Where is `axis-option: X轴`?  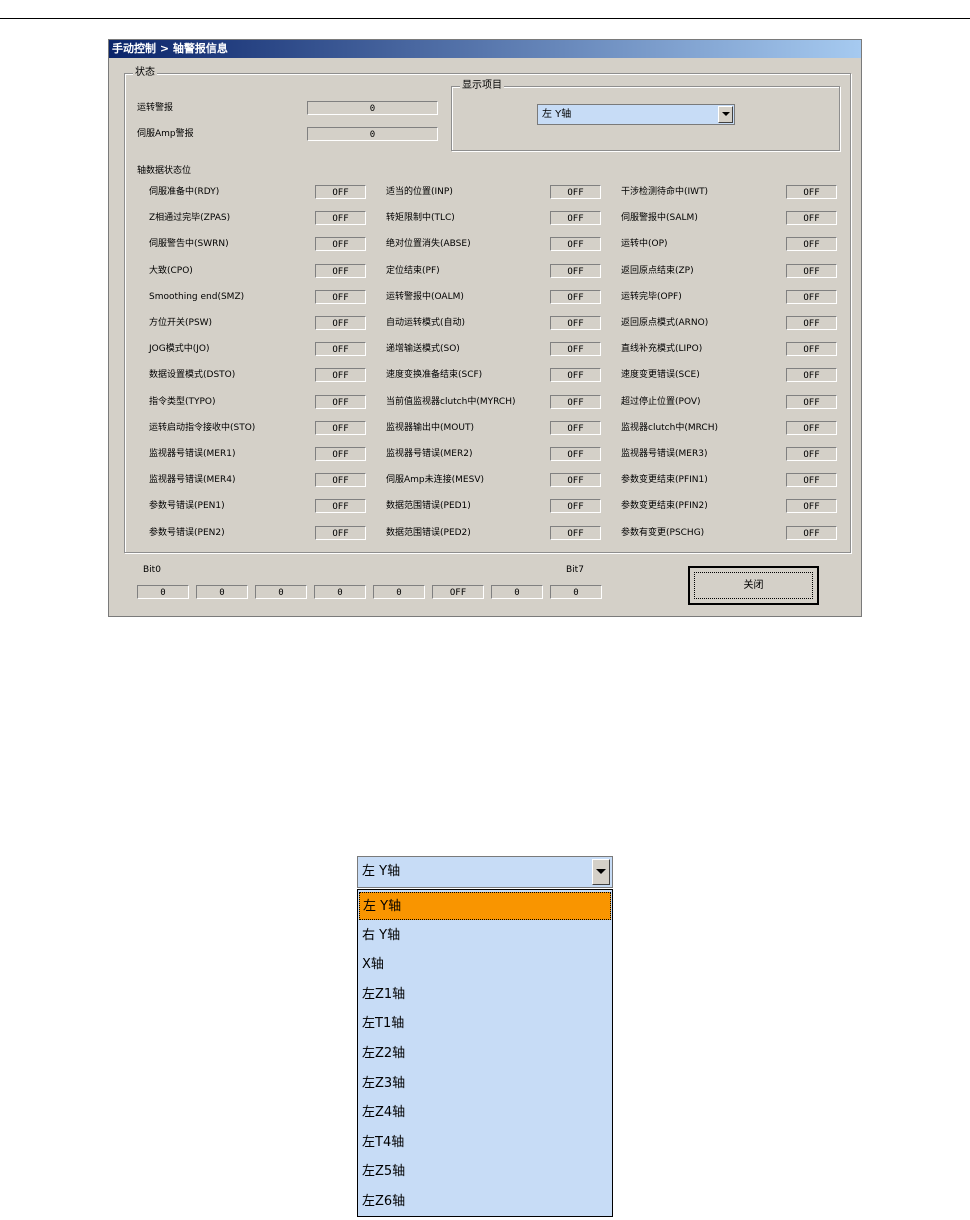 axis-option: X轴 is located at coordinates (485, 965).